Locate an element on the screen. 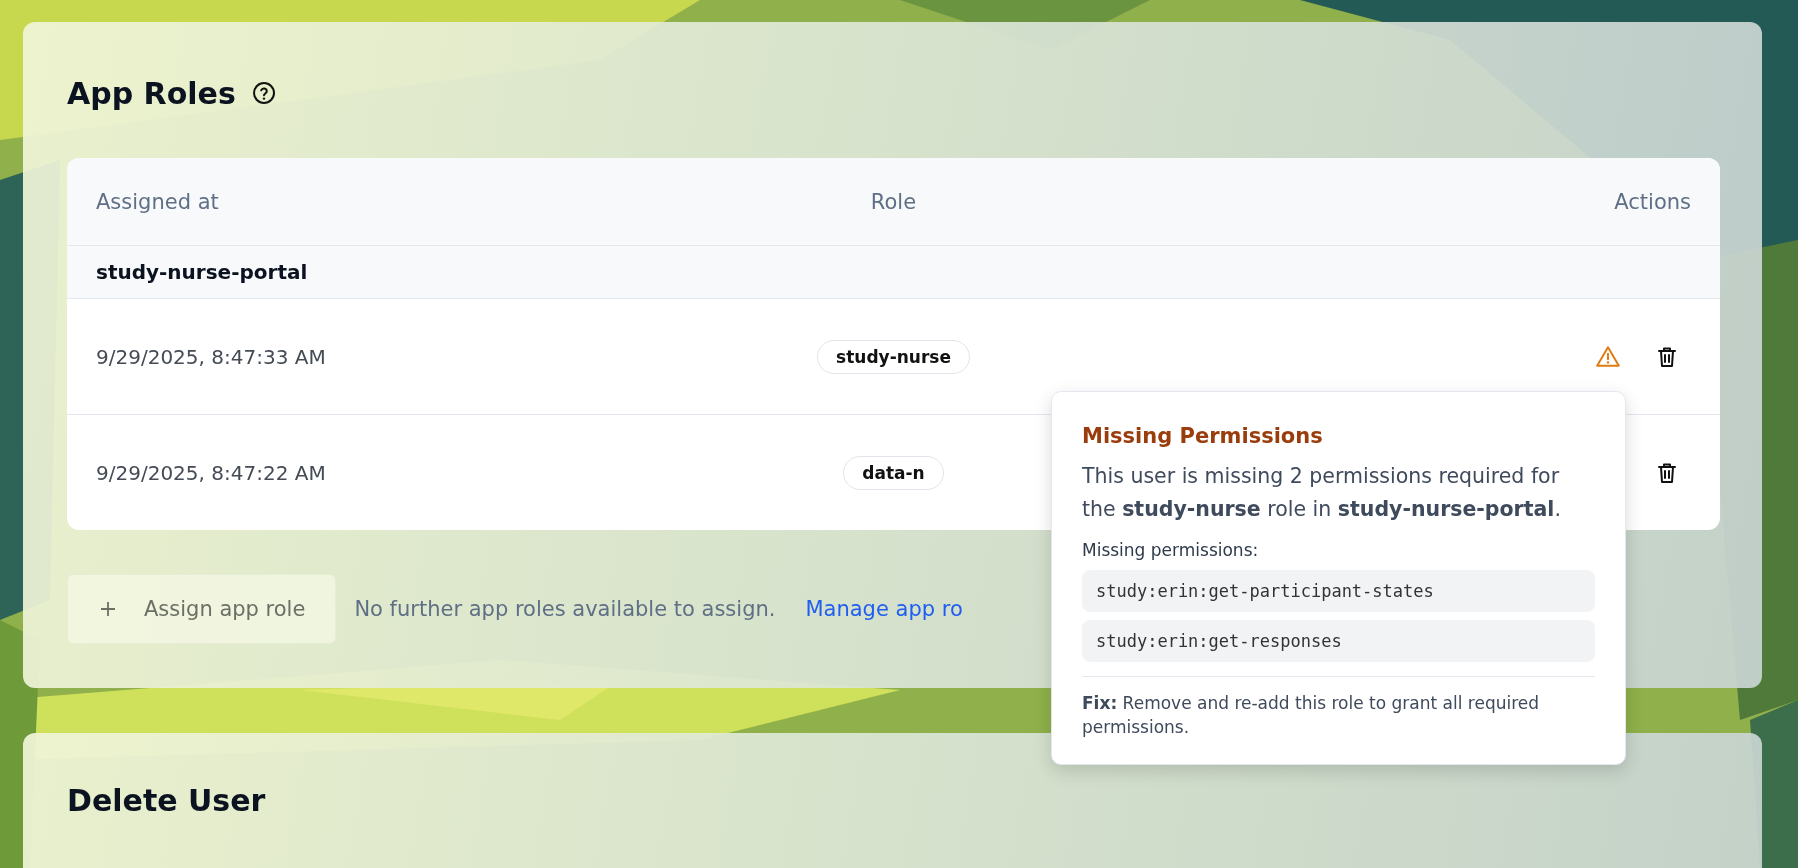 This screenshot has height=868, width=1798. column-header: Assigned at is located at coordinates (157, 201).